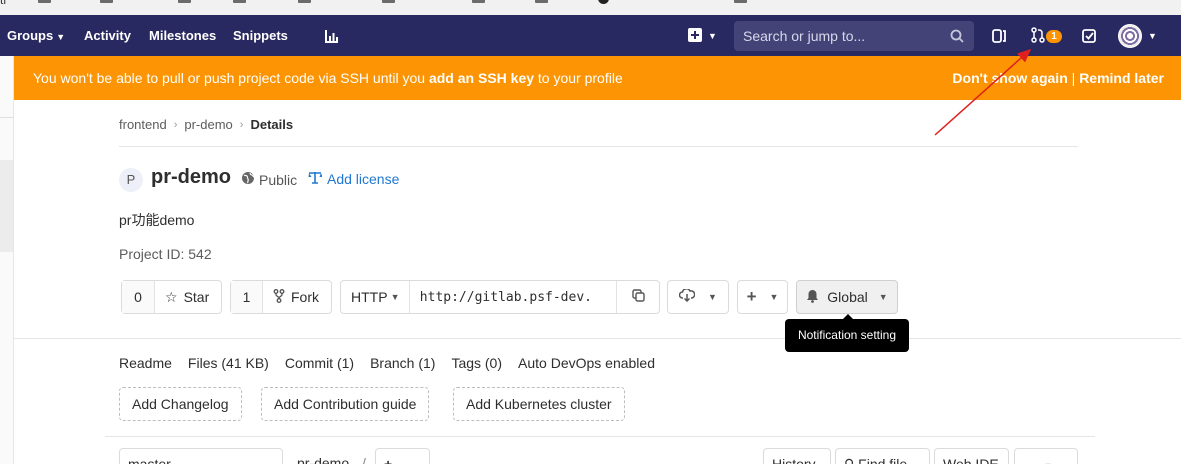 The height and width of the screenshot is (464, 1181). I want to click on notification-dropdown: Global ▼, so click(847, 297).